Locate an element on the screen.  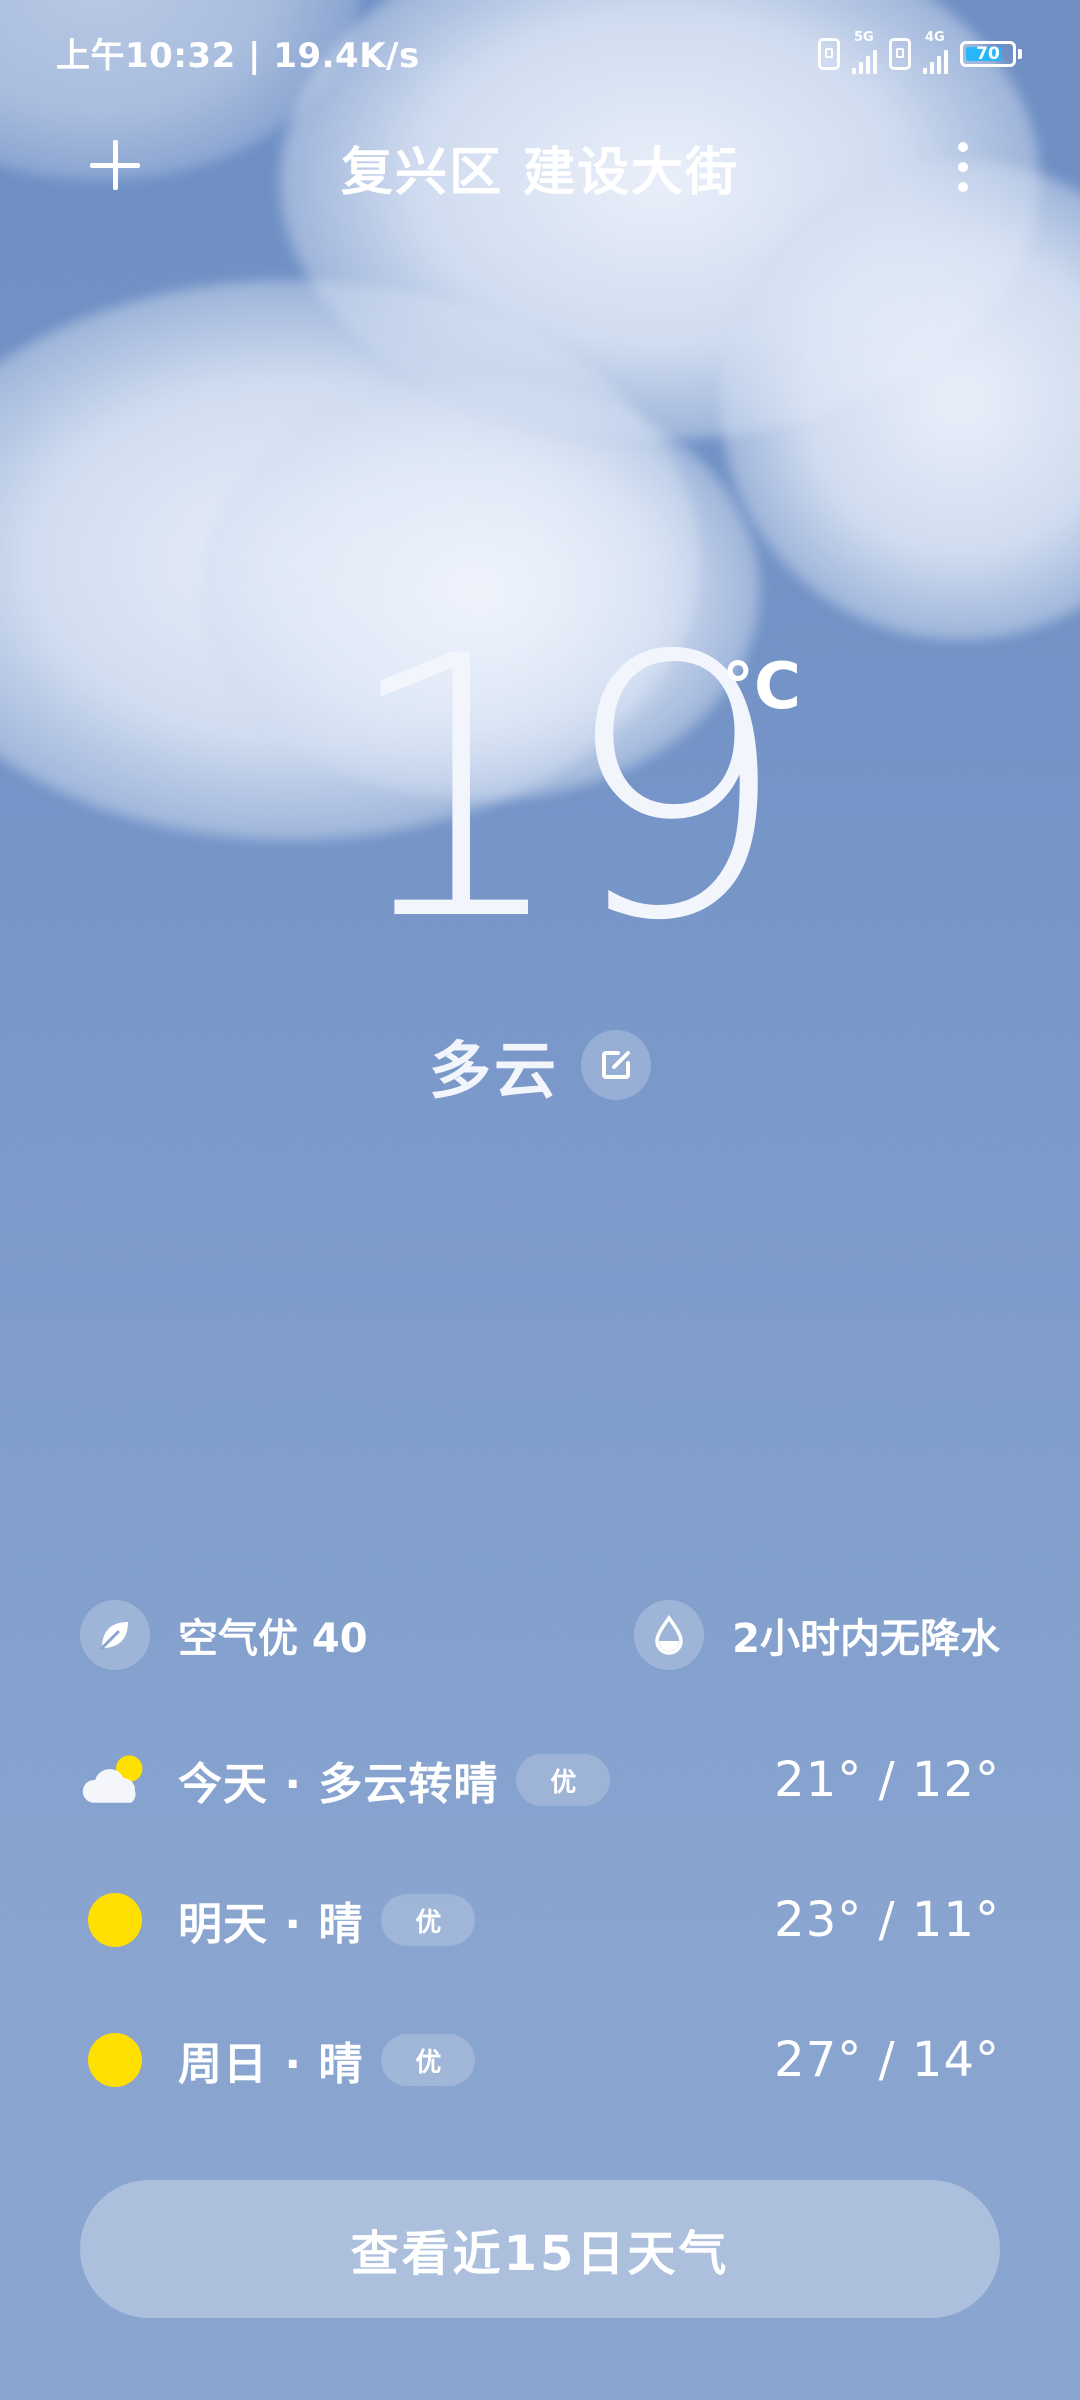
battery-level: 70 is located at coordinates (988, 54).